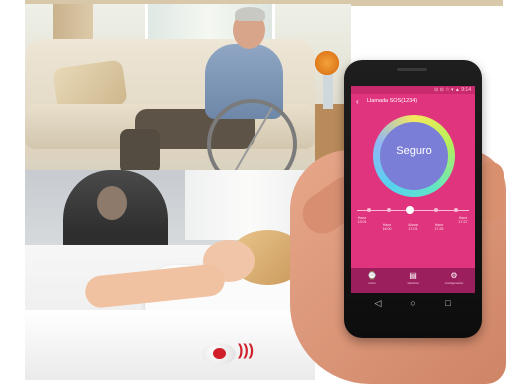 Image resolution: width=506 pixels, height=384 pixels. I want to click on app-title: Llamada SOS(1234), so click(413, 101).